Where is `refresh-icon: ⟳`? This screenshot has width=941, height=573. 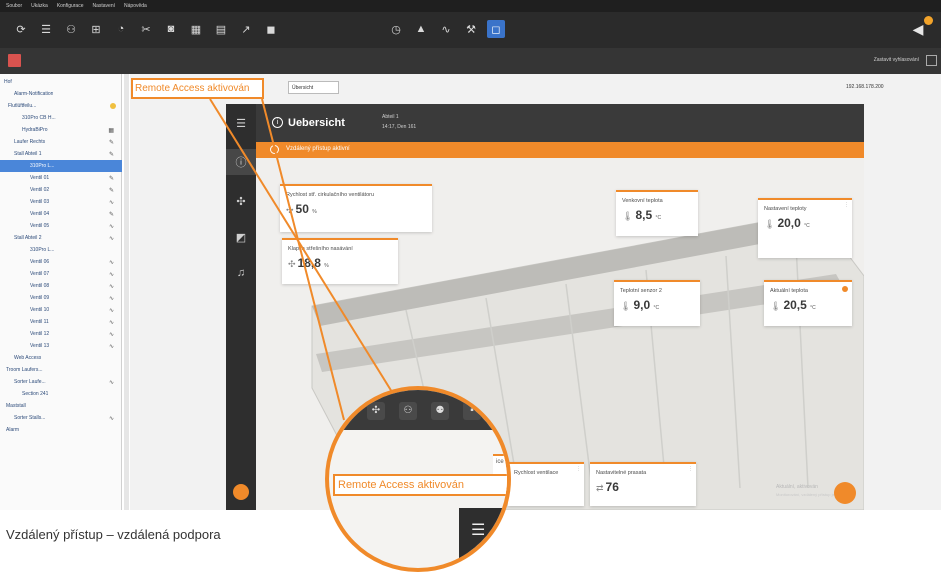
refresh-icon: ⟳ is located at coordinates (21, 29).